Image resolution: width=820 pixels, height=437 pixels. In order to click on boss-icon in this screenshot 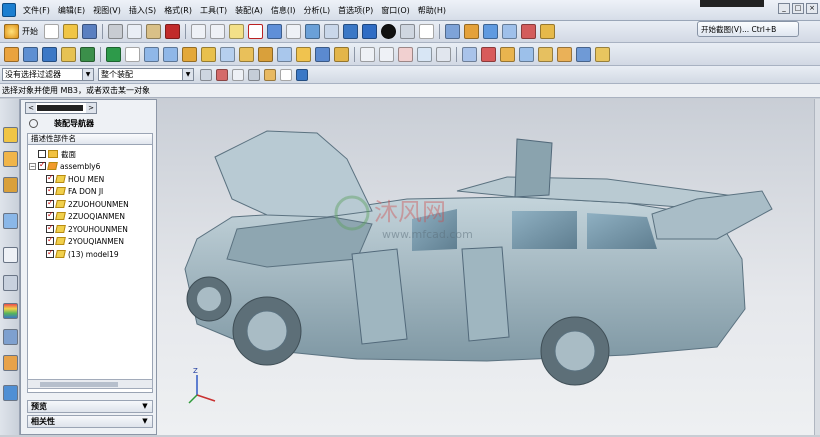, I will do `click(284, 54)`.